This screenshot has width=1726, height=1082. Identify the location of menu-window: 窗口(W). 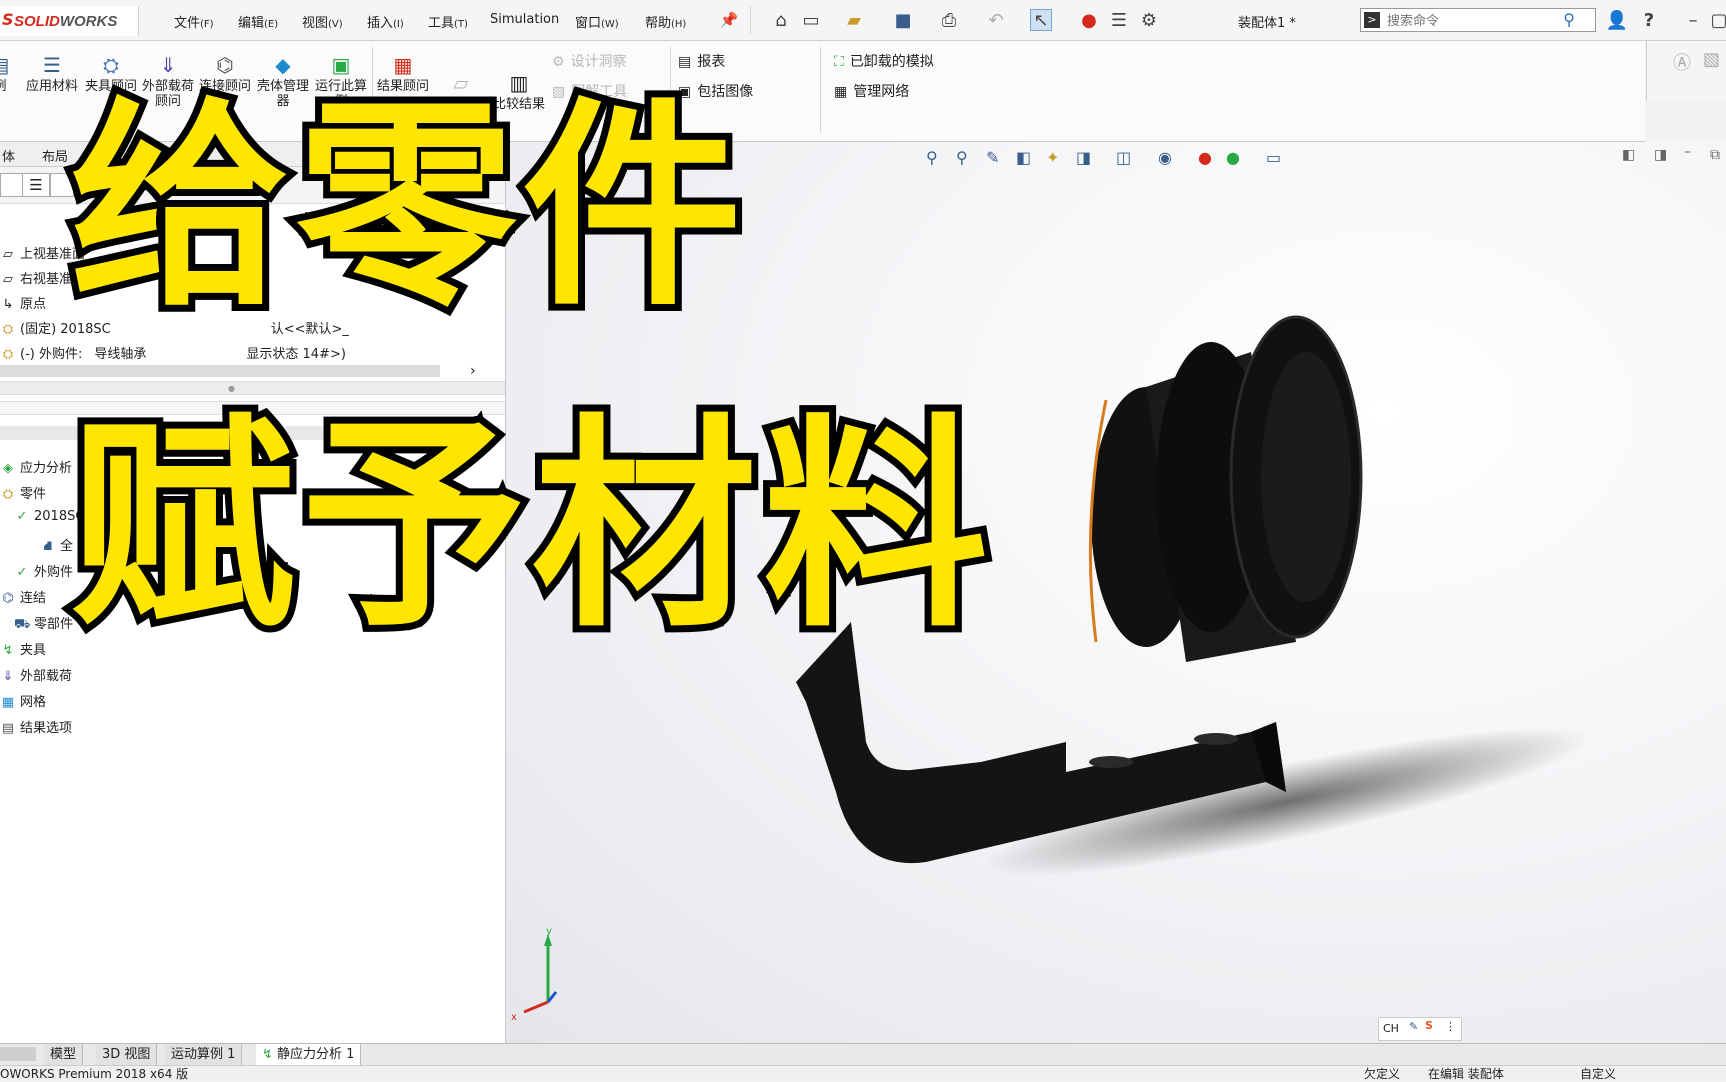
(597, 21).